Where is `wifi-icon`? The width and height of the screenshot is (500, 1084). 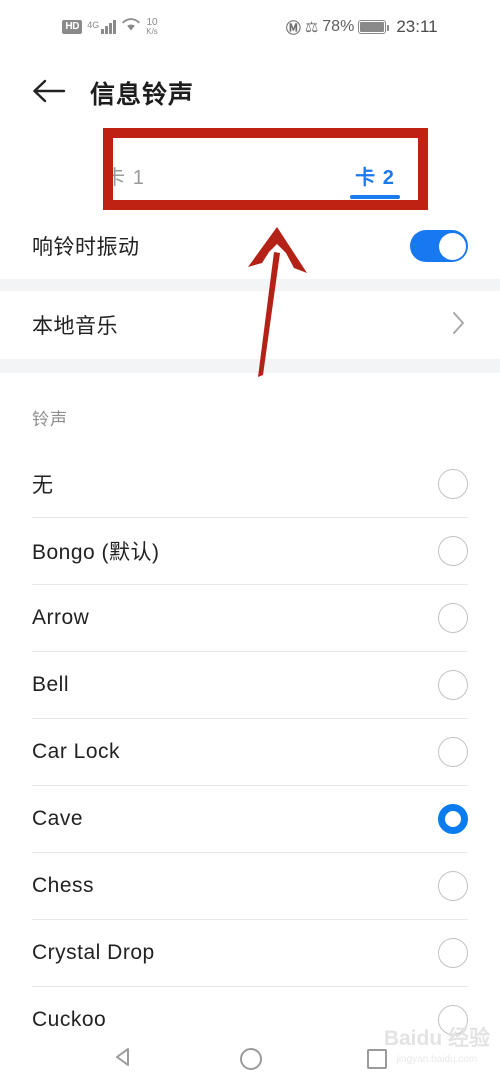 wifi-icon is located at coordinates (131, 27).